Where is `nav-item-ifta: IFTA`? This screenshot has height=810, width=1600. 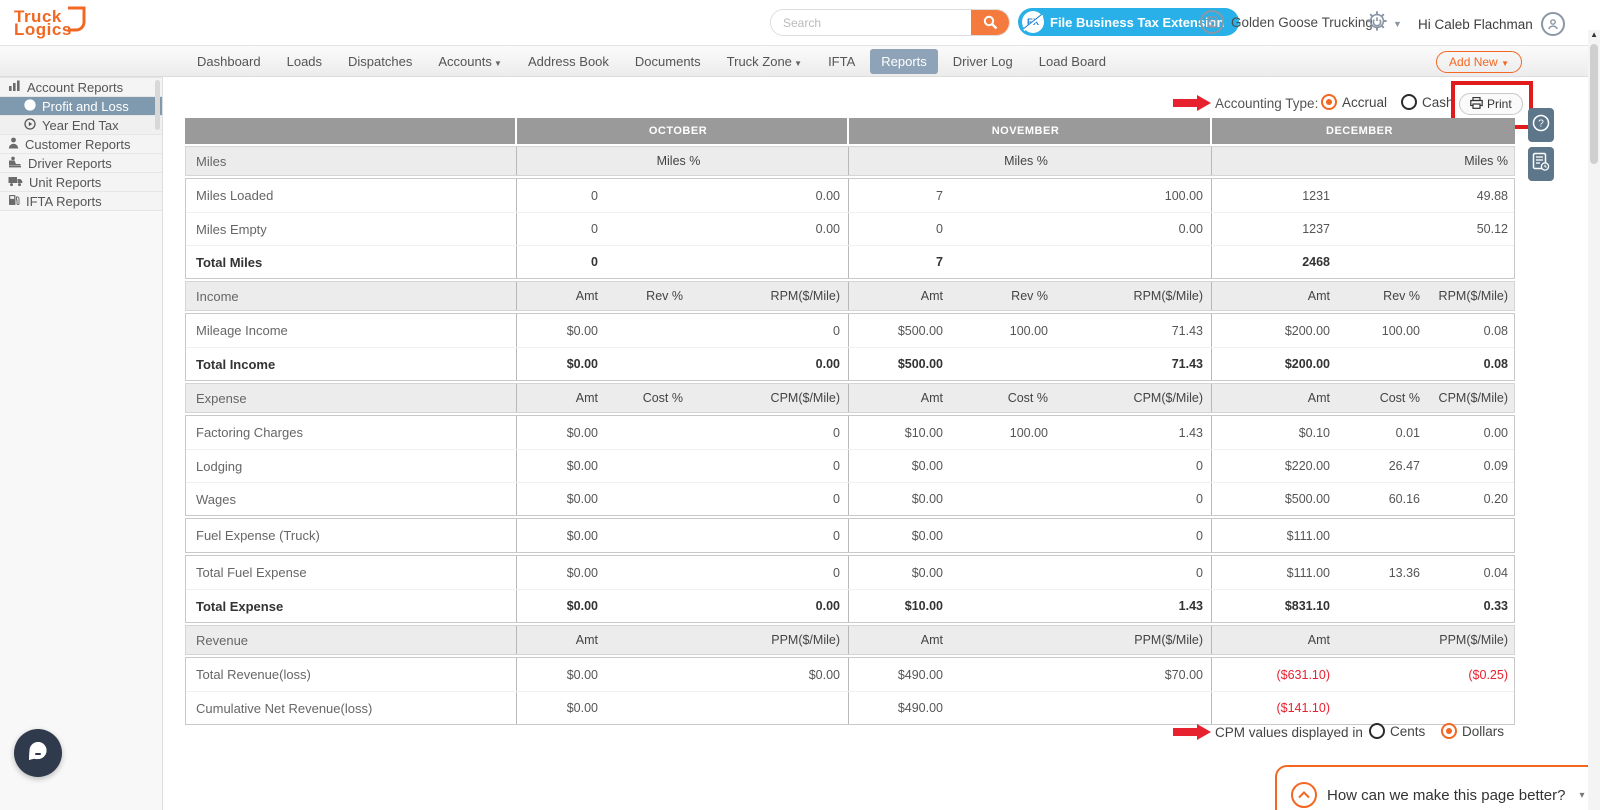 nav-item-ifta: IFTA is located at coordinates (841, 61).